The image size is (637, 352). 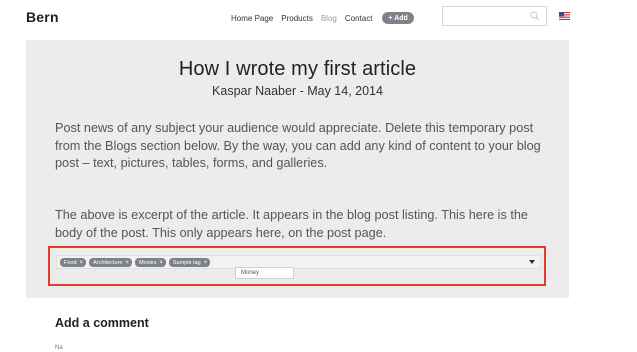 I want to click on tag-label: Sample tag, so click(x=186, y=262).